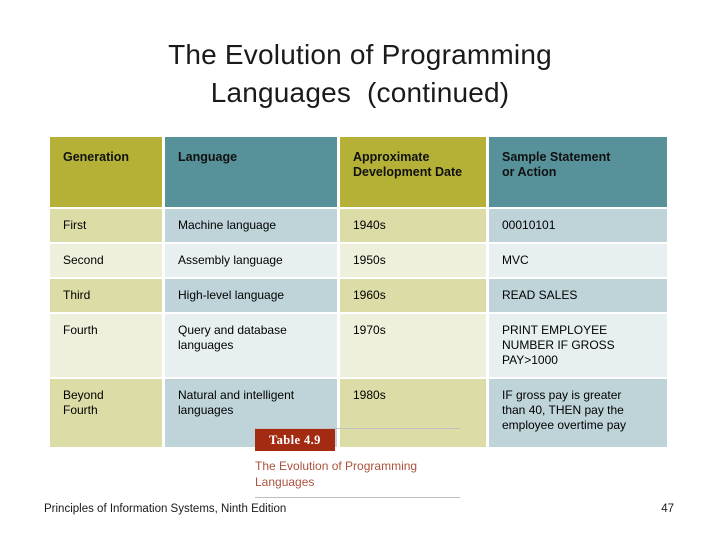  I want to click on cell-generation: Fourth, so click(106, 345).